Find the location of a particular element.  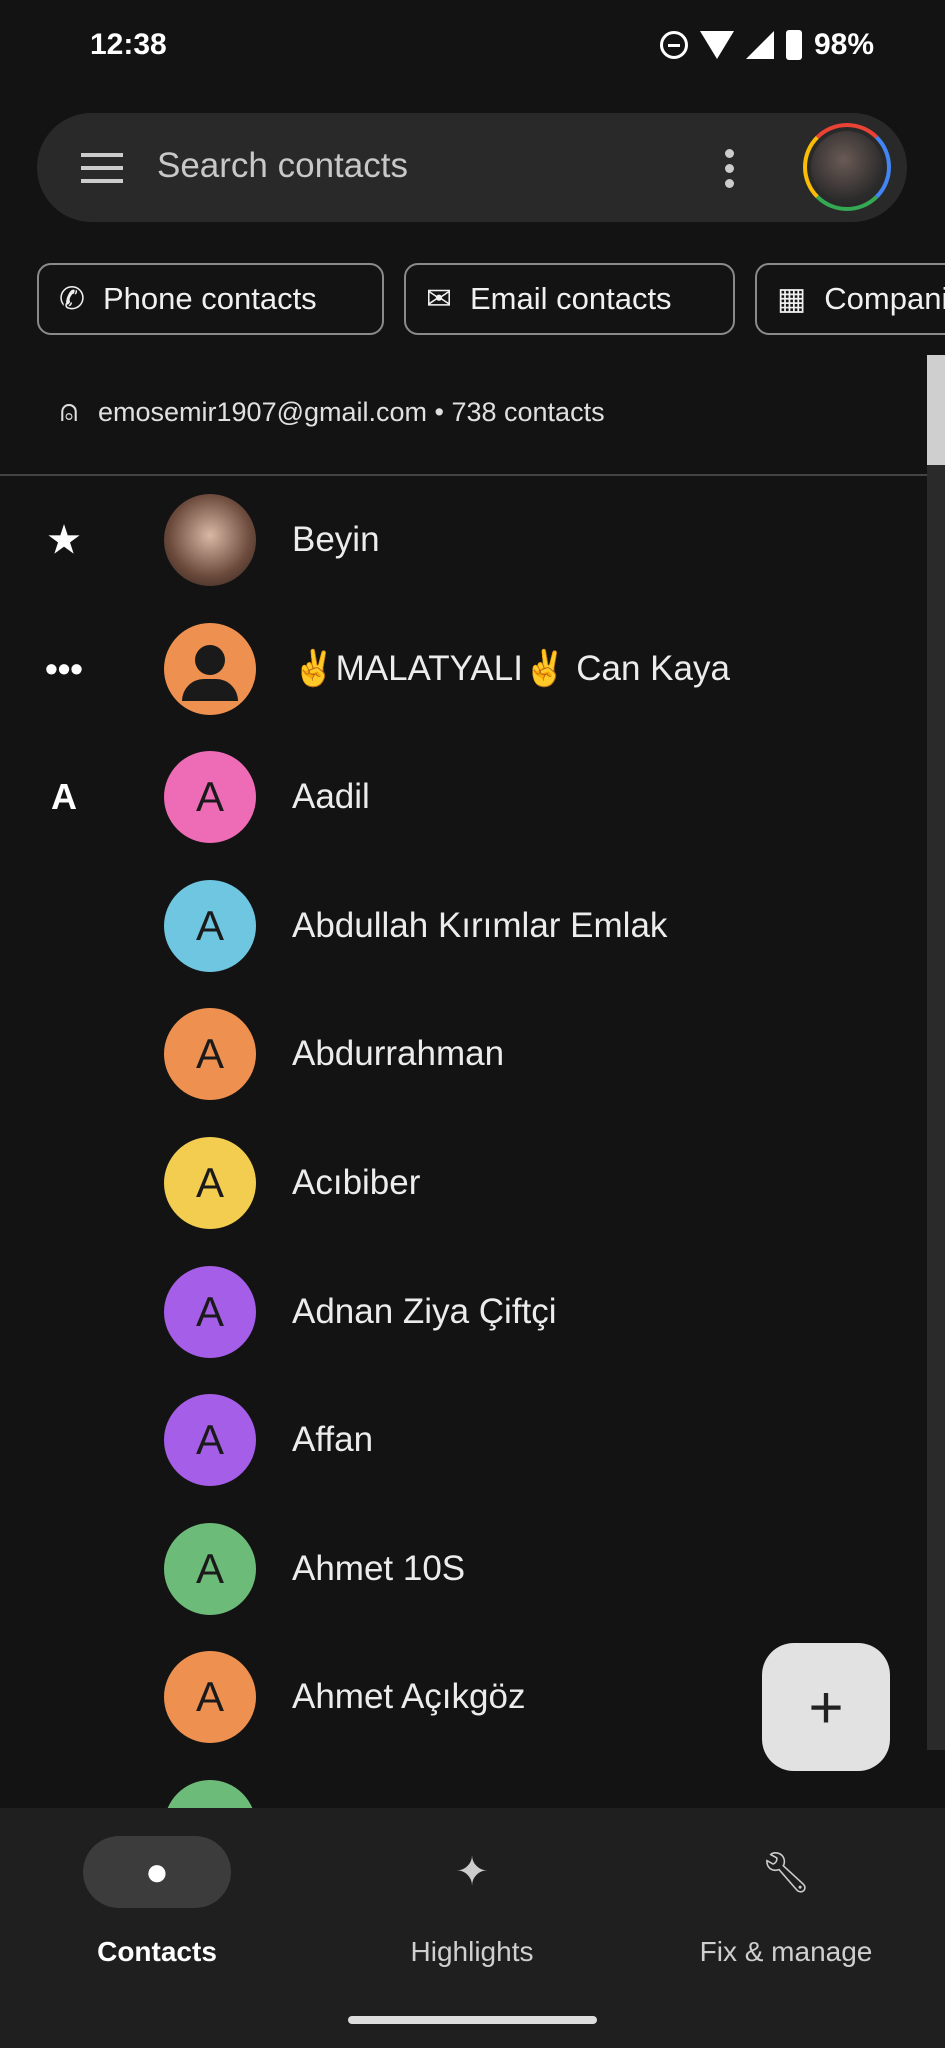

chip-companies: ▦Companies is located at coordinates (850, 299).